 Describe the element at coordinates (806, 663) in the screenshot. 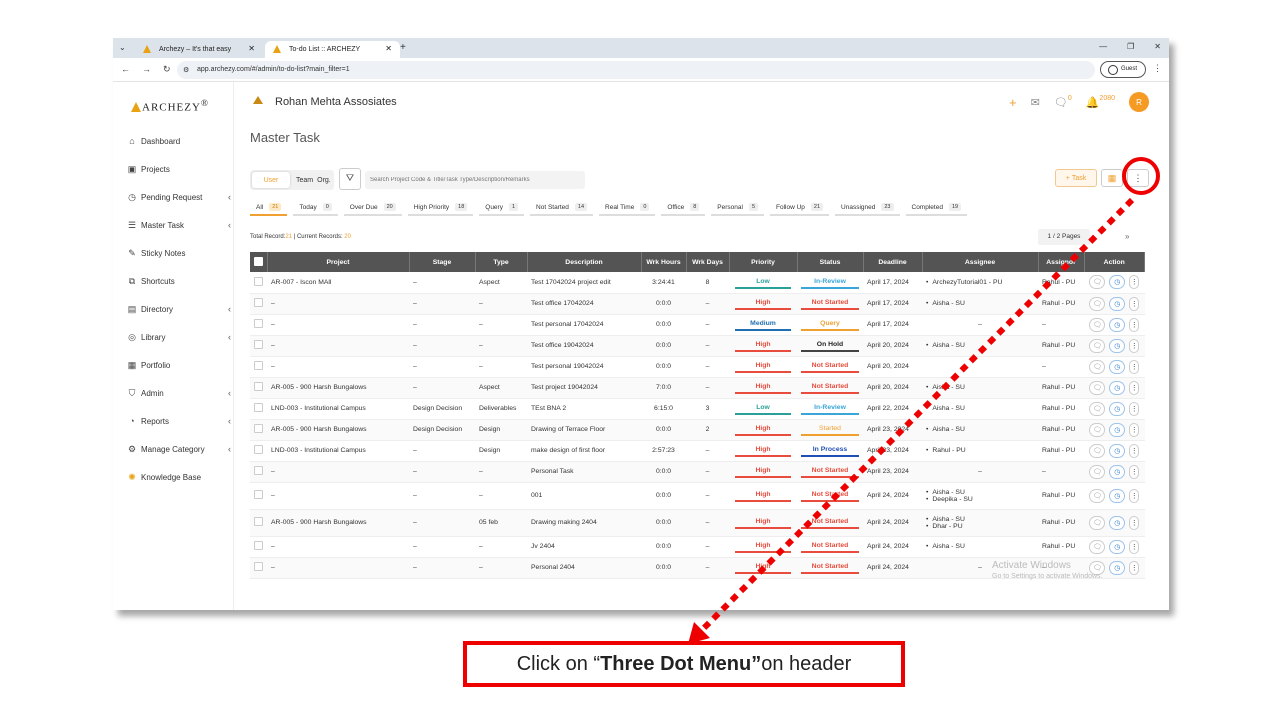

I see `callout-text-post: on header` at that location.